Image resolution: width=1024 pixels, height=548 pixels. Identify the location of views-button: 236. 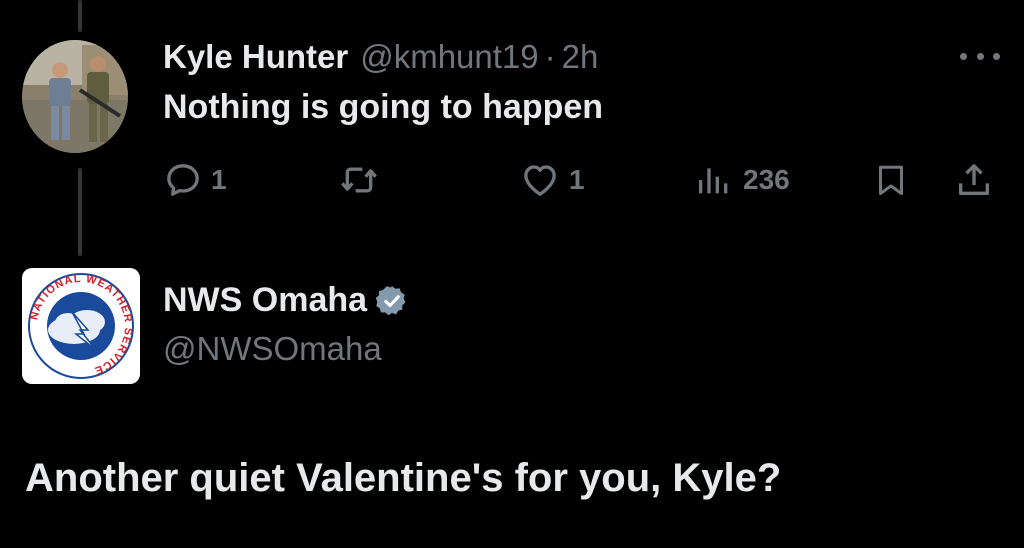
(741, 180).